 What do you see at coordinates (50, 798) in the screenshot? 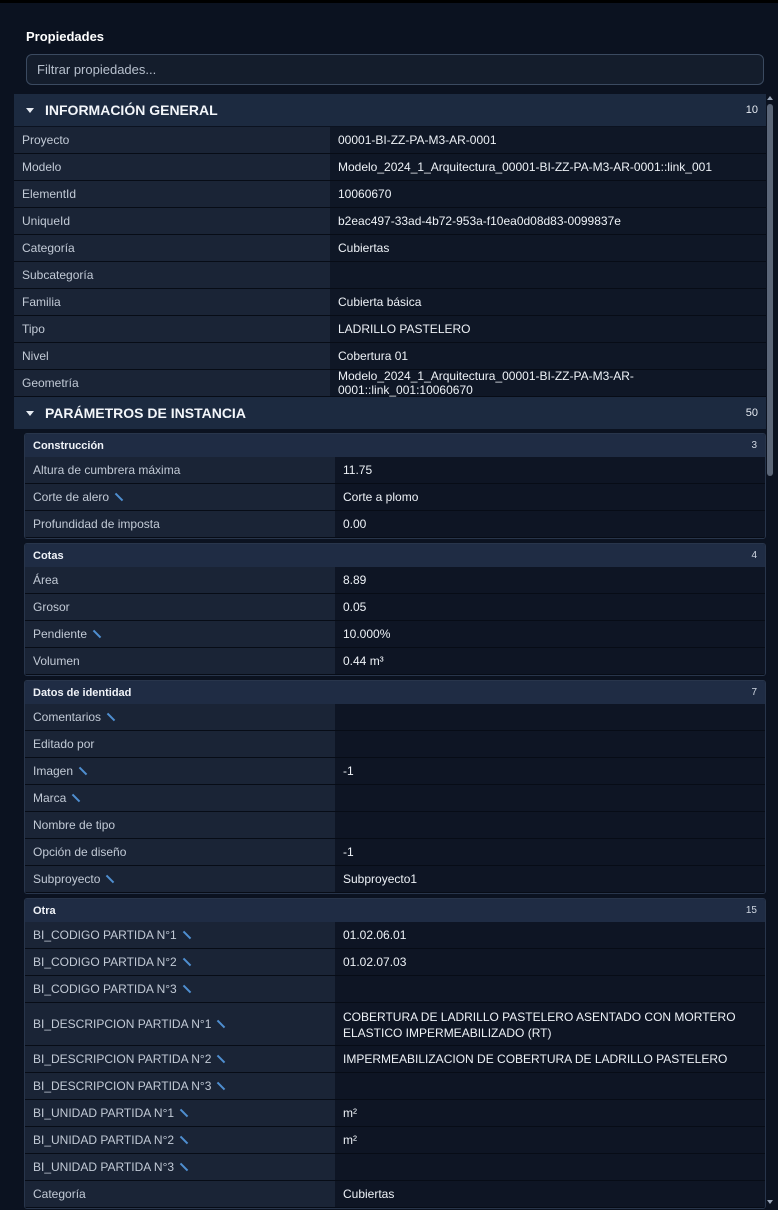
I see `property-name-text: Marca` at bounding box center [50, 798].